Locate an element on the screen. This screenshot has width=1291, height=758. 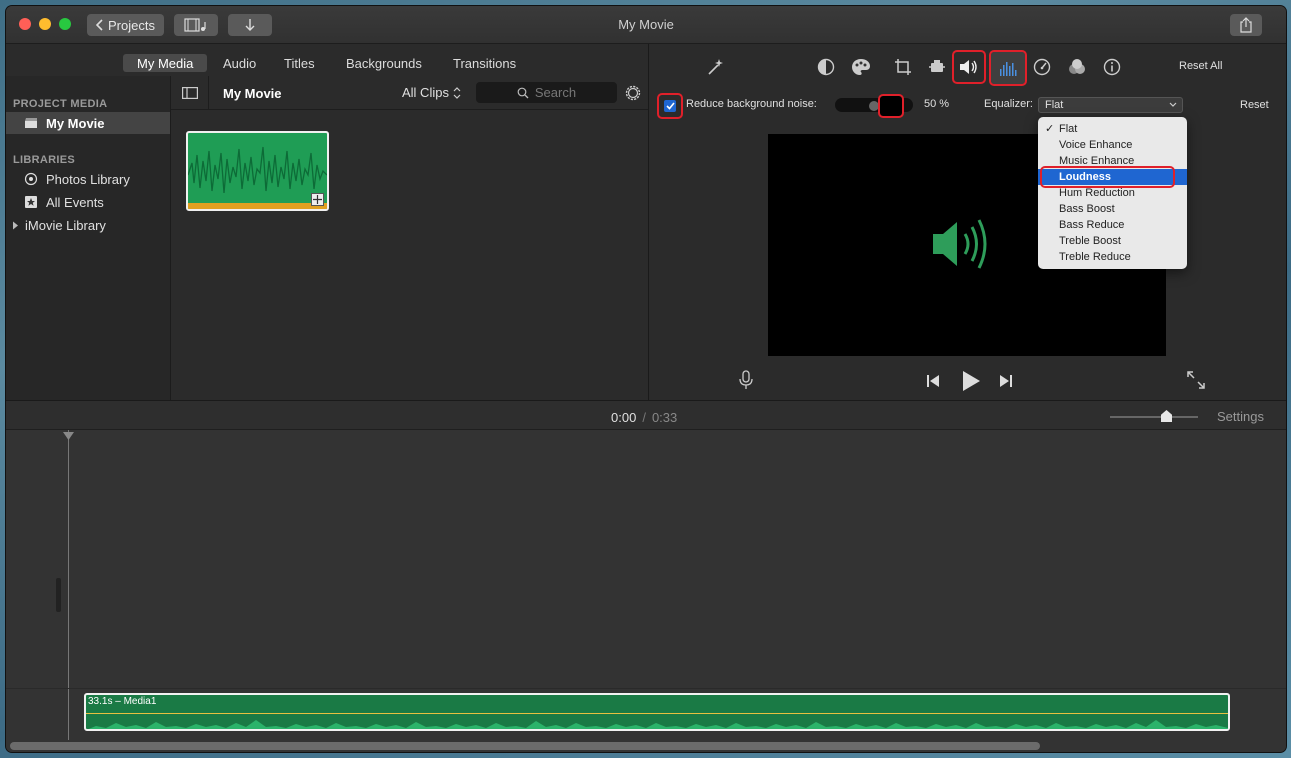
timecode-display: 0:00 / 0:33 is located at coordinates (644, 417).